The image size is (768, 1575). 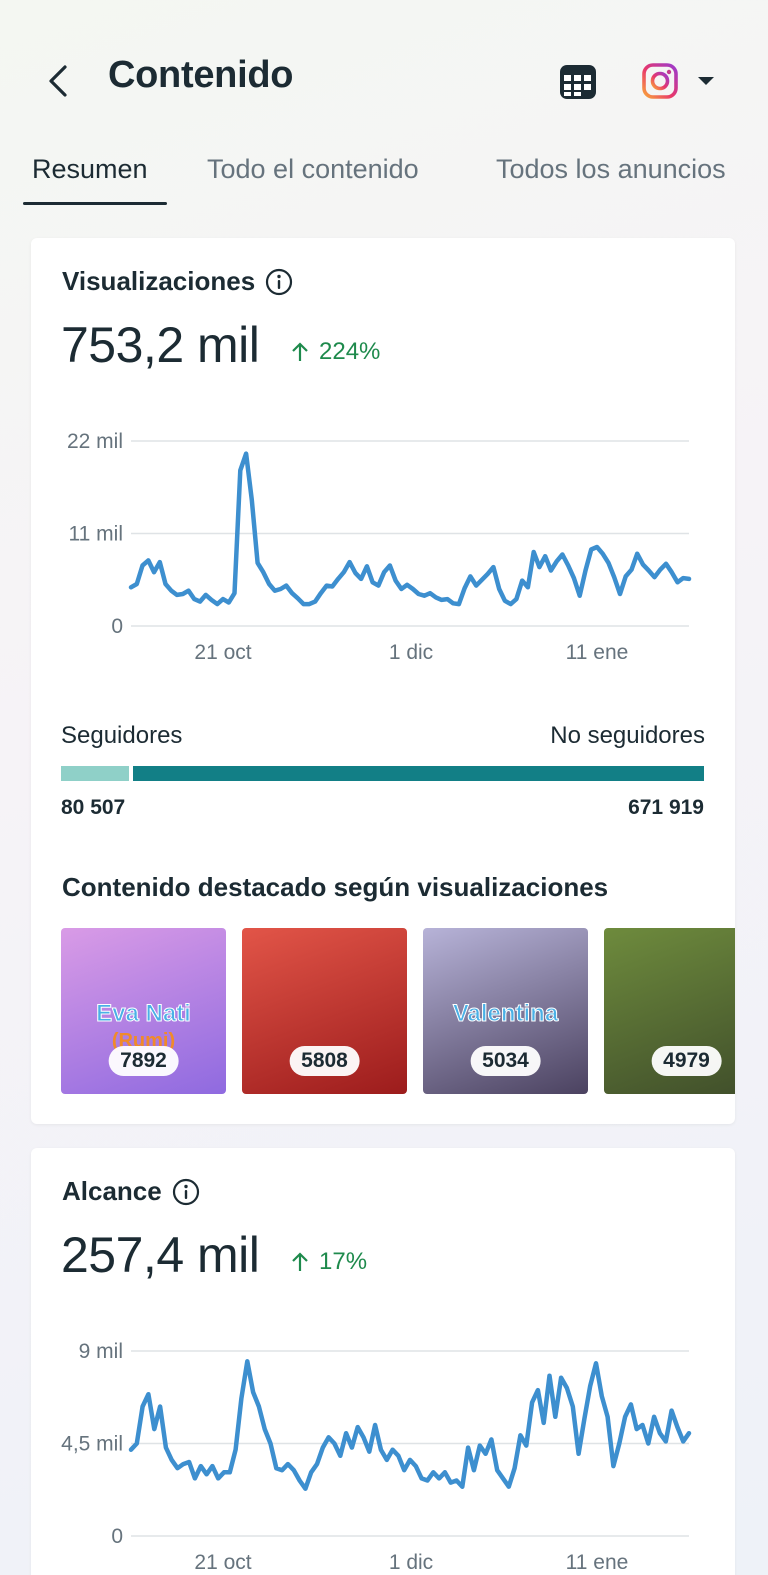 What do you see at coordinates (666, 807) in the screenshot?
I see `nonfollowers-value: 671 919` at bounding box center [666, 807].